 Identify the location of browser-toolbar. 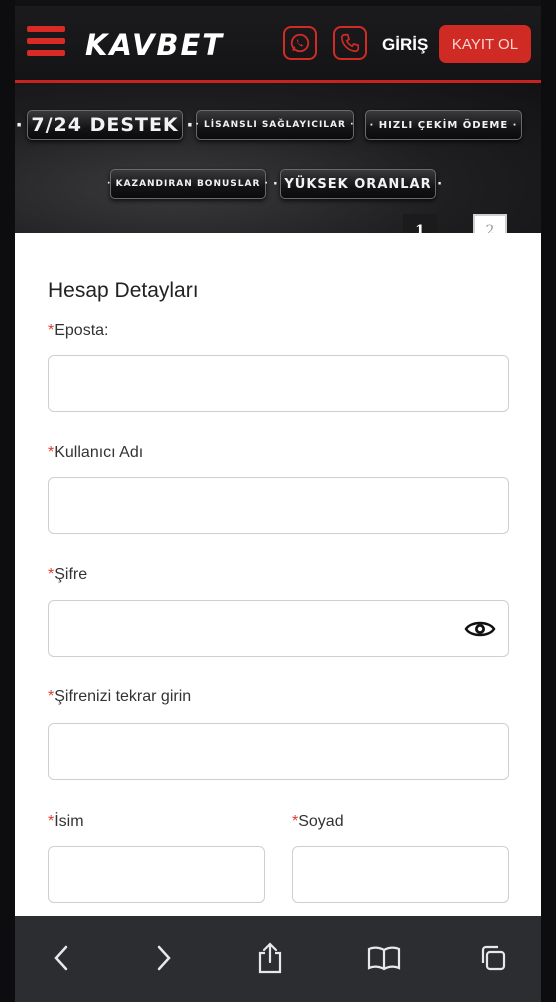
(278, 959).